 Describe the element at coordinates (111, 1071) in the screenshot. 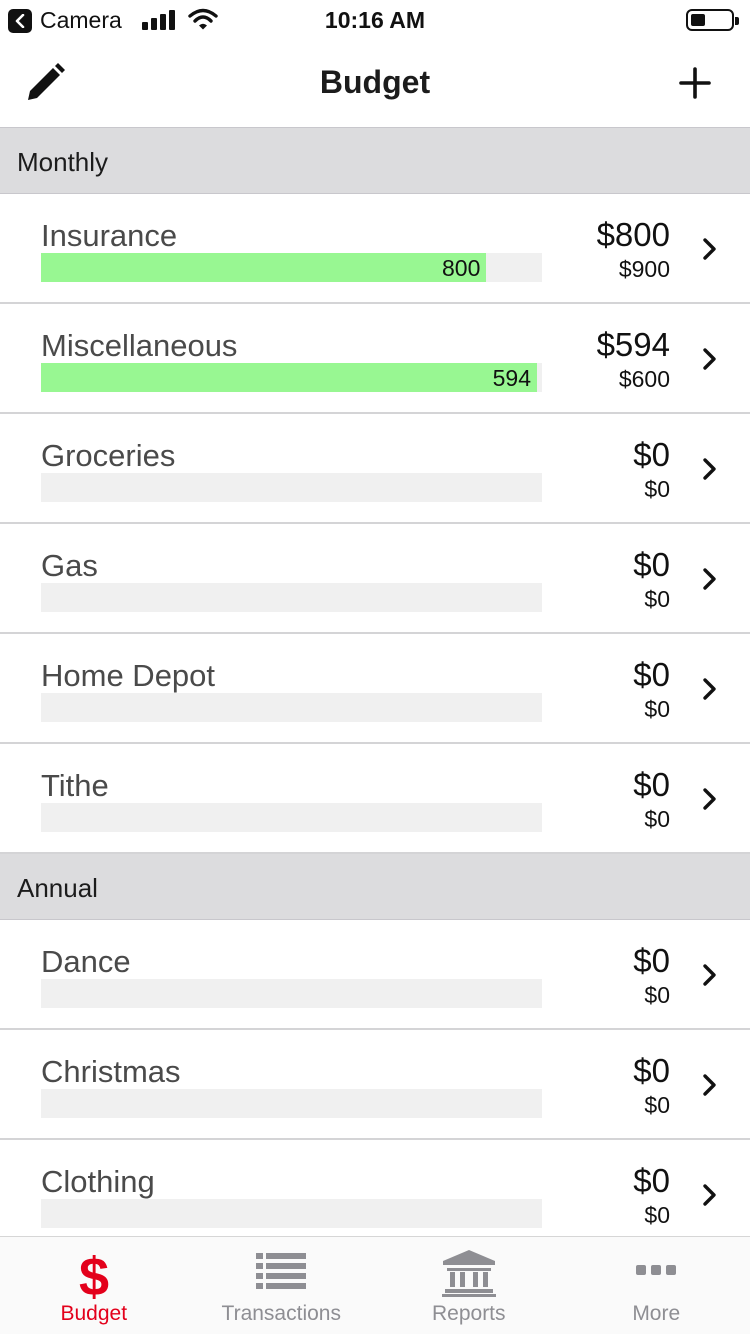

I see `category-name: Christmas` at that location.